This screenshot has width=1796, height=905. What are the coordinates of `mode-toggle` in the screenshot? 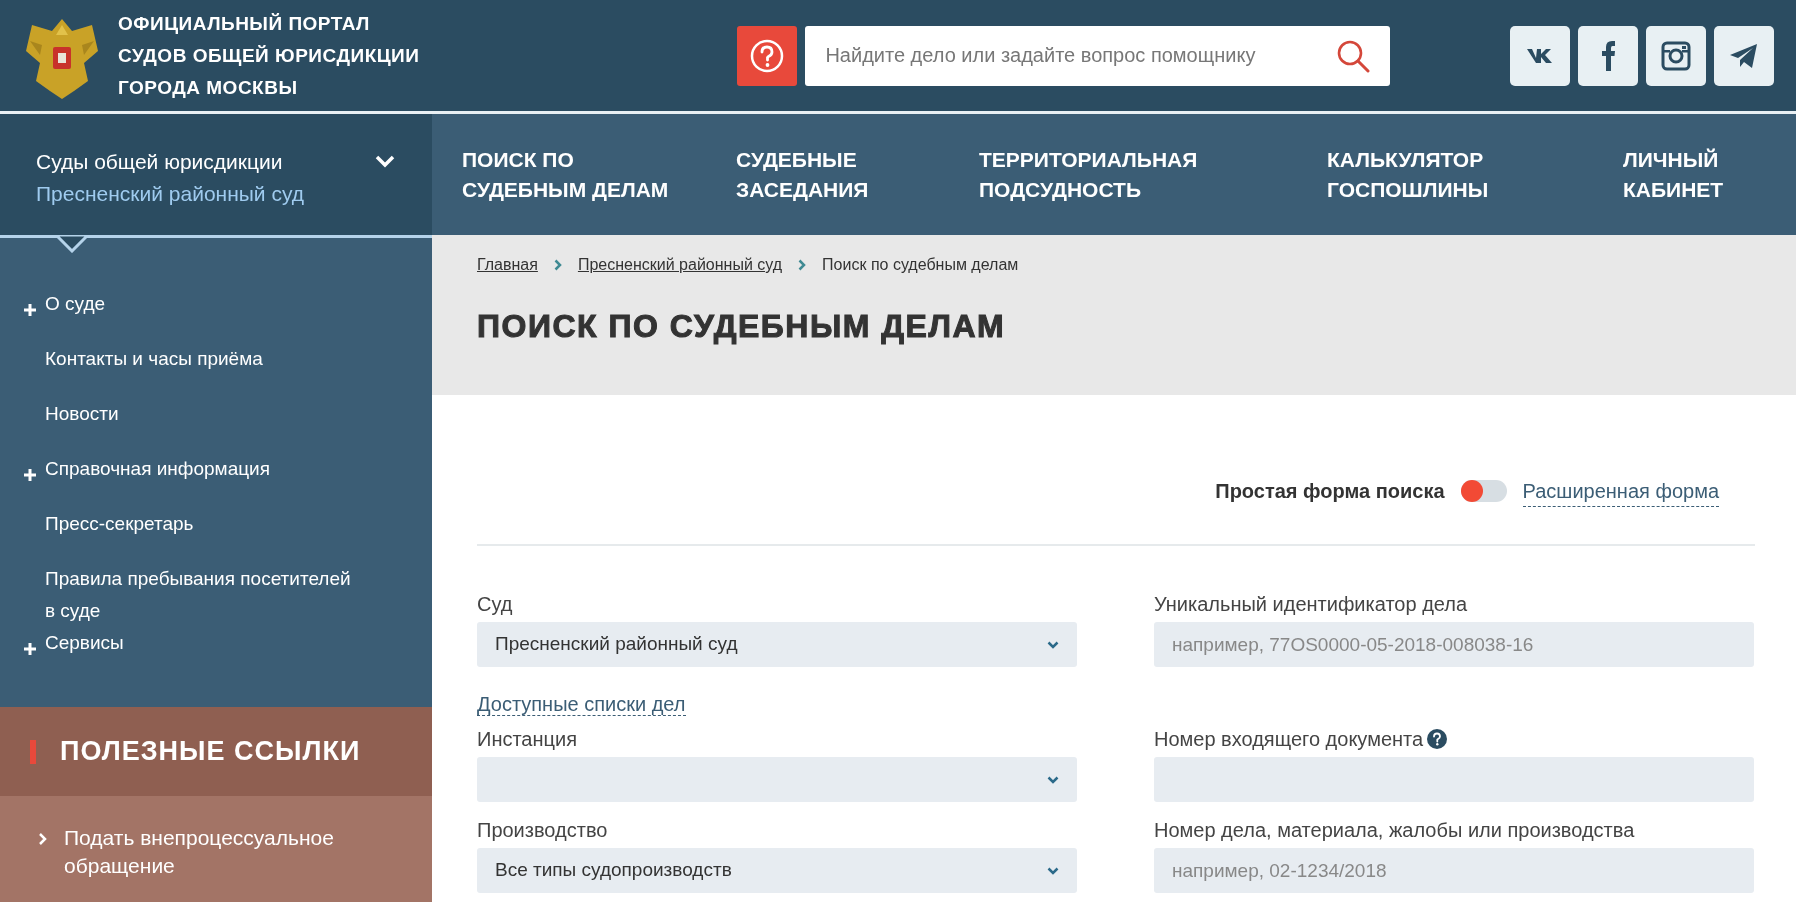 It's located at (1483, 491).